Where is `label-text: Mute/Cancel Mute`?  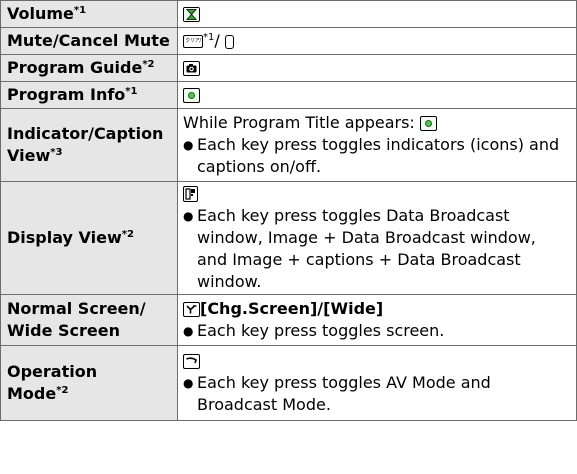
label-text: Mute/Cancel Mute is located at coordinates (88, 40).